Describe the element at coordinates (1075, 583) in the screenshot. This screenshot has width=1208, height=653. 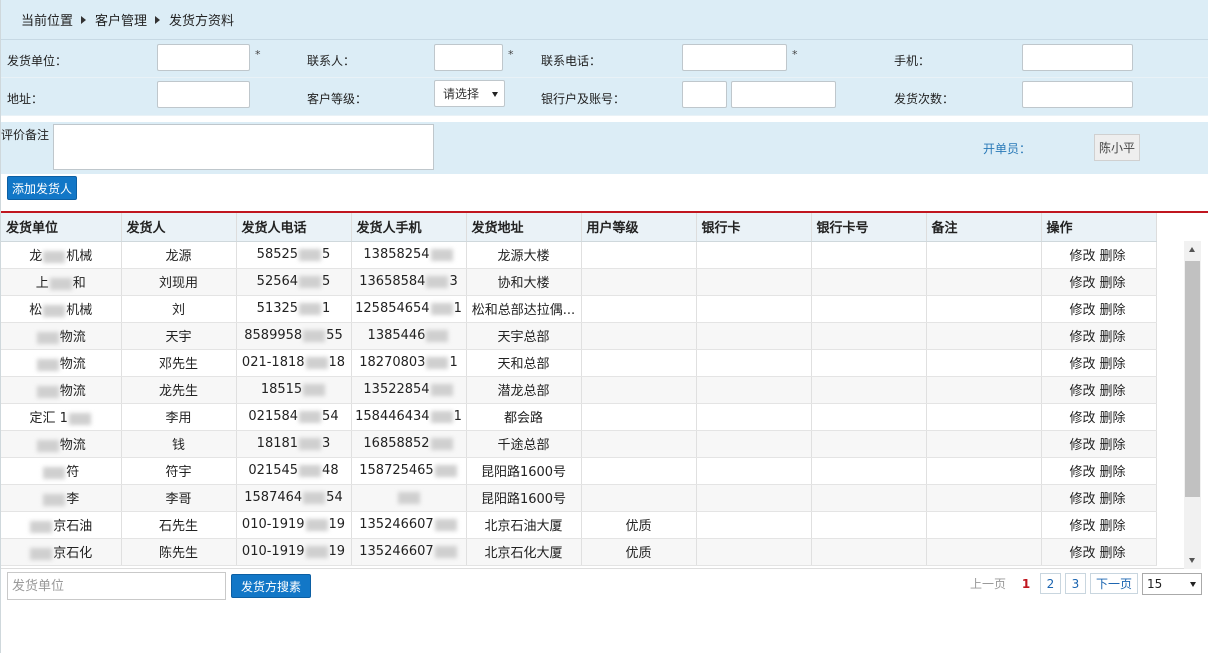
I see `page-link: 3` at that location.